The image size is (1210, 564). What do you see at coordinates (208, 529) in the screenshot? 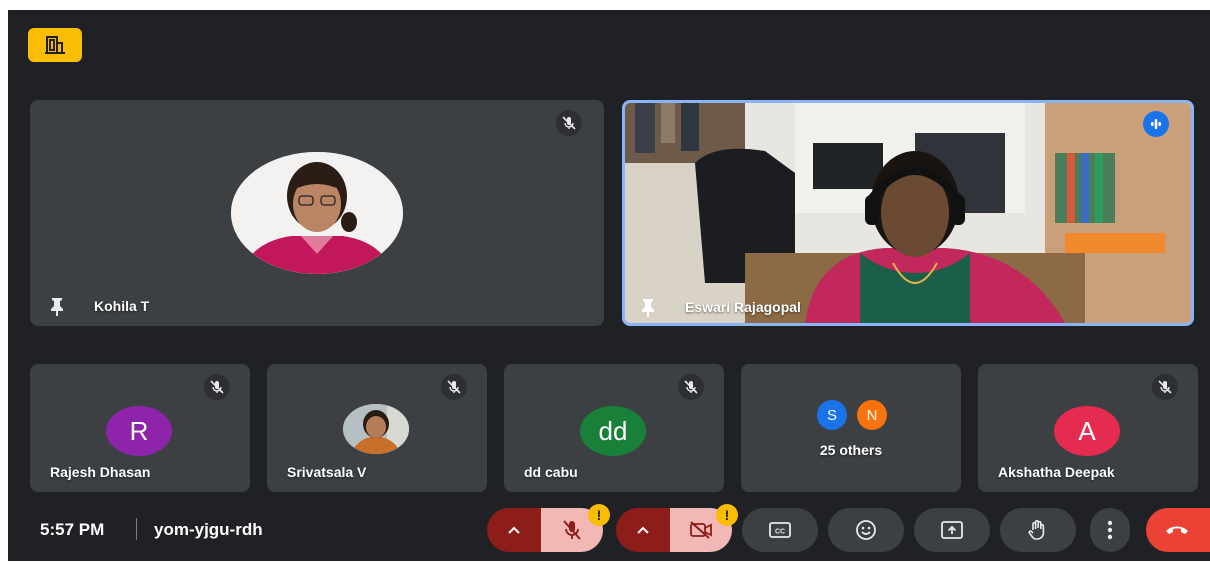
I see `meeting-code: yom-yjgu-rdh` at bounding box center [208, 529].